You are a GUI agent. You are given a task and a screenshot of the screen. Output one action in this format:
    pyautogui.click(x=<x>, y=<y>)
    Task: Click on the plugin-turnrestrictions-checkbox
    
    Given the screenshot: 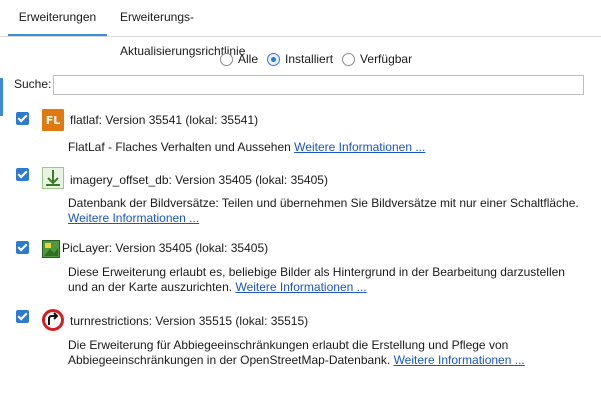 What is the action you would take?
    pyautogui.click(x=22, y=316)
    